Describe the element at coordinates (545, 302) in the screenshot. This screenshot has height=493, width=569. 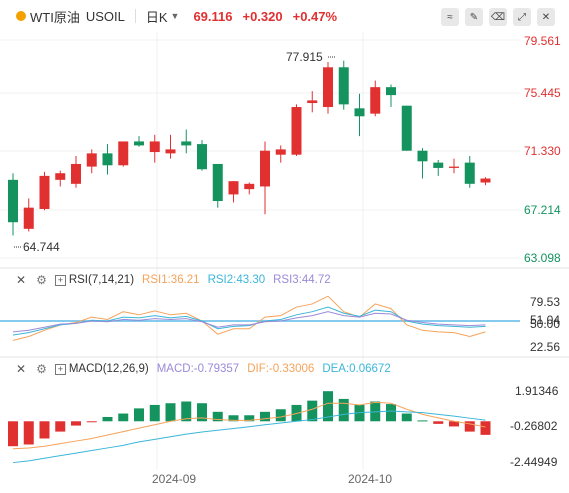
I see `rsi-tick: 79.53` at that location.